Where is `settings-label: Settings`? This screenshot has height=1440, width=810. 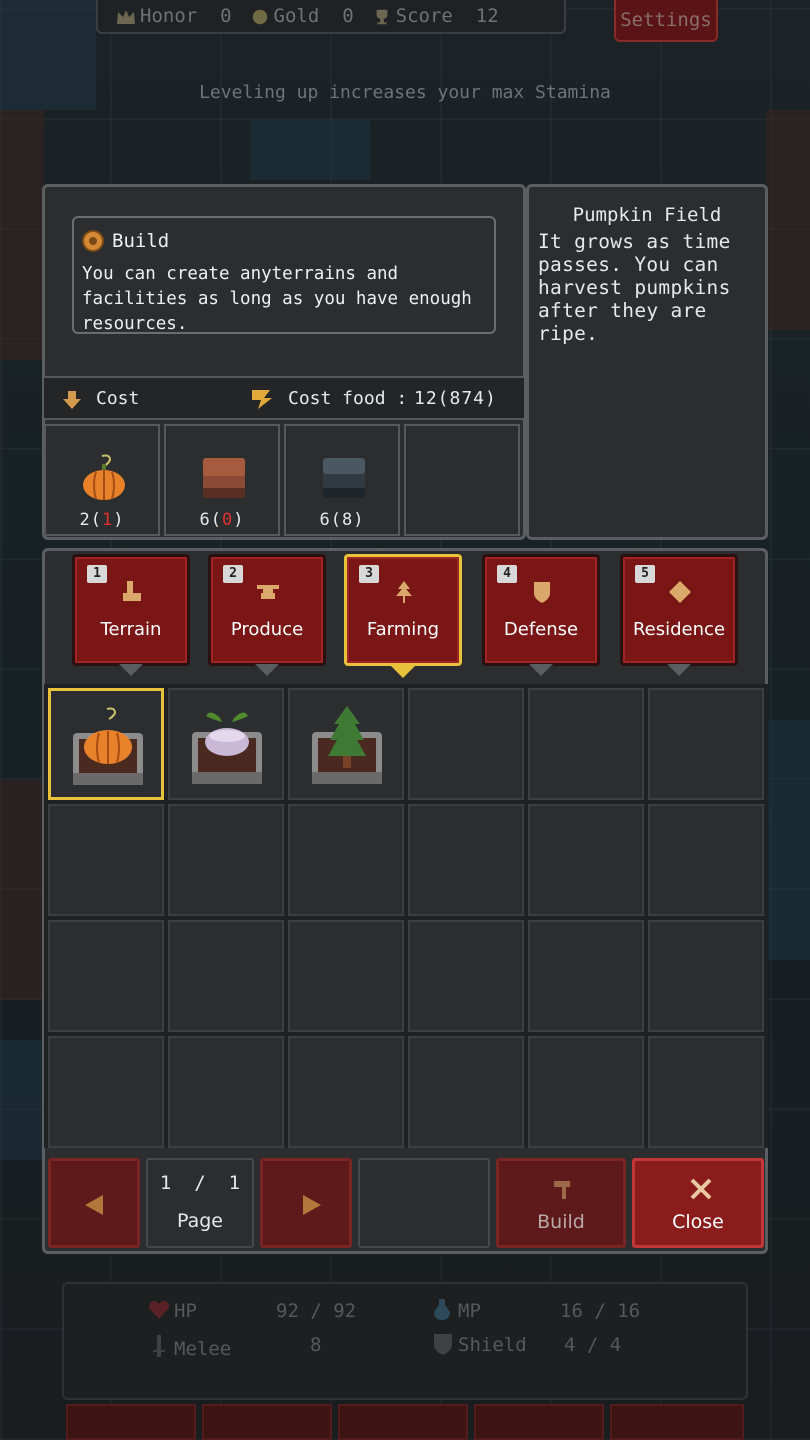 settings-label: Settings is located at coordinates (666, 20).